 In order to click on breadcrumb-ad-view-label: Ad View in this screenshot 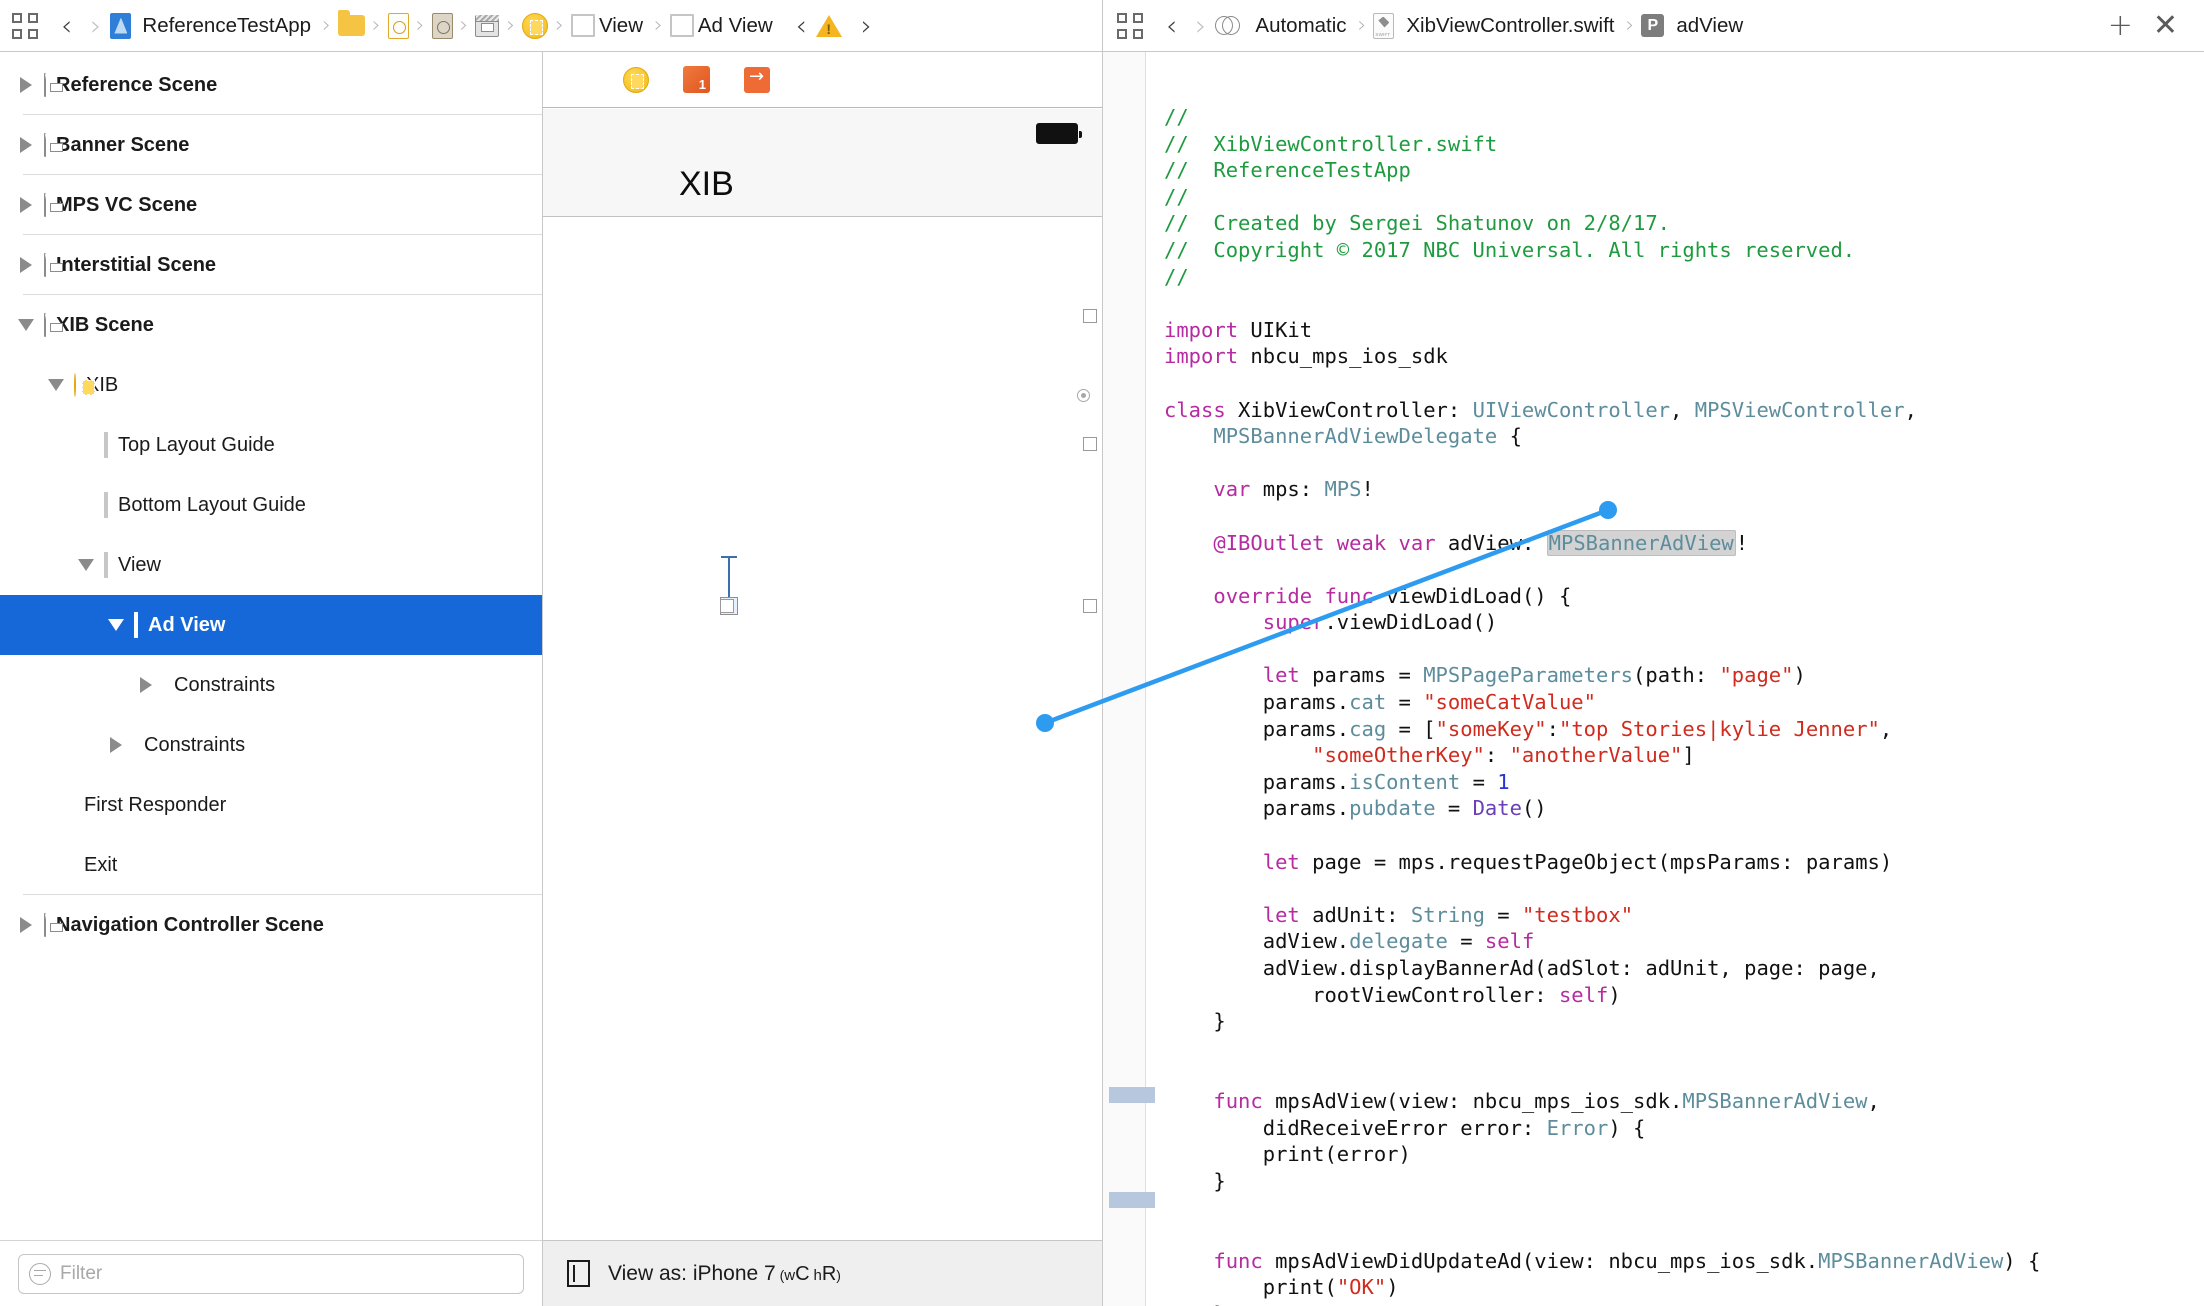, I will do `click(735, 25)`.